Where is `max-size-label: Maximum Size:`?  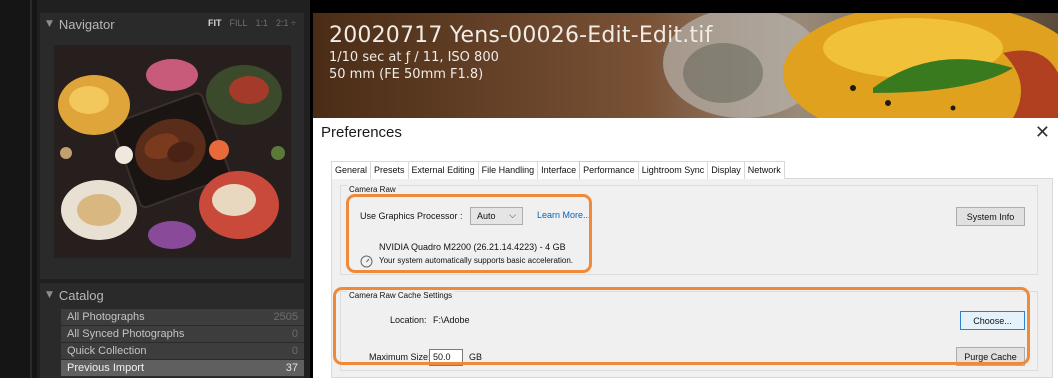
max-size-label: Maximum Size: is located at coordinates (400, 357).